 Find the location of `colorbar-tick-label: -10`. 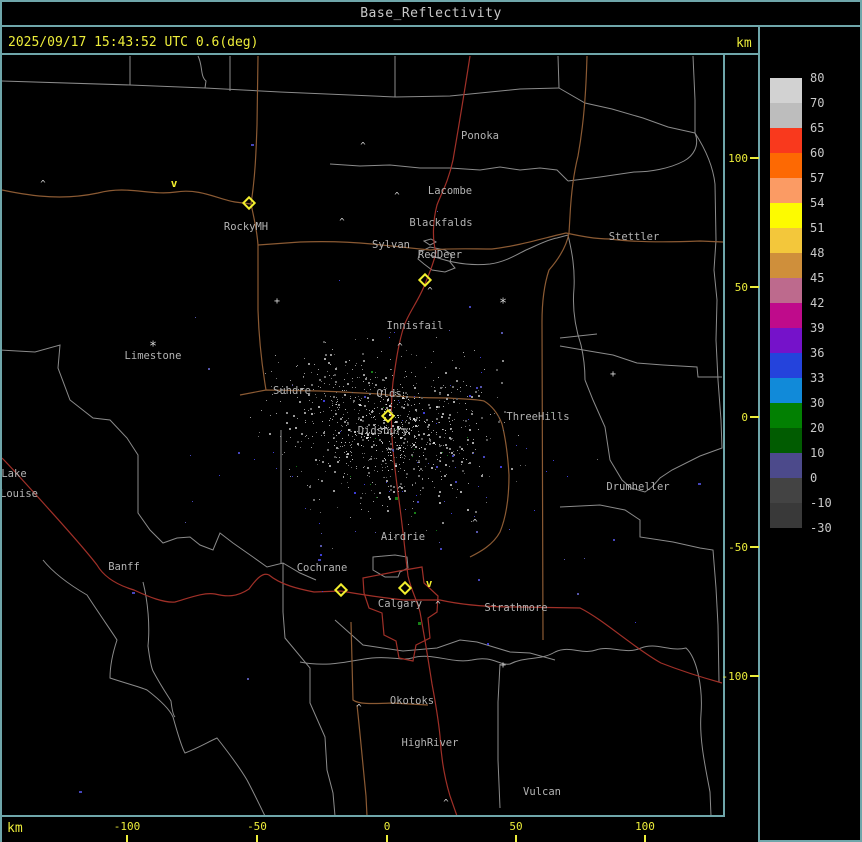

colorbar-tick-label: -10 is located at coordinates (821, 503).